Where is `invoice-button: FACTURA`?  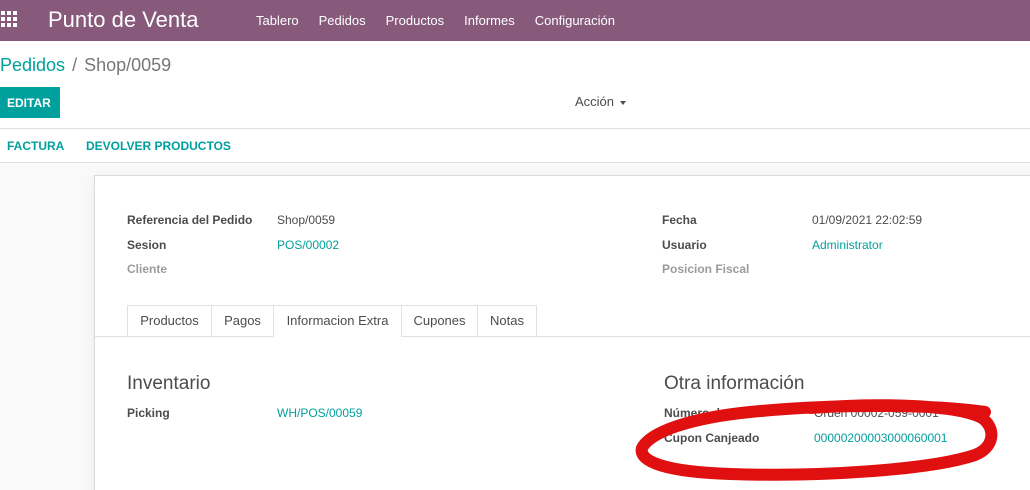 invoice-button: FACTURA is located at coordinates (35, 146).